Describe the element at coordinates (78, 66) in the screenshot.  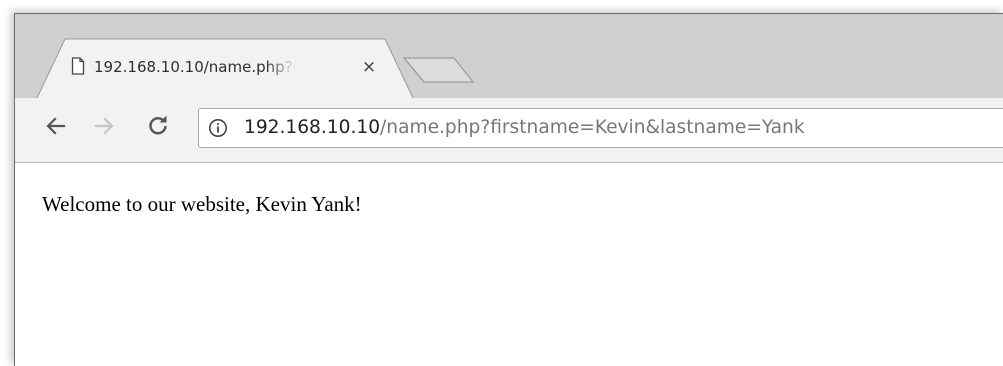
I see `page-icon` at that location.